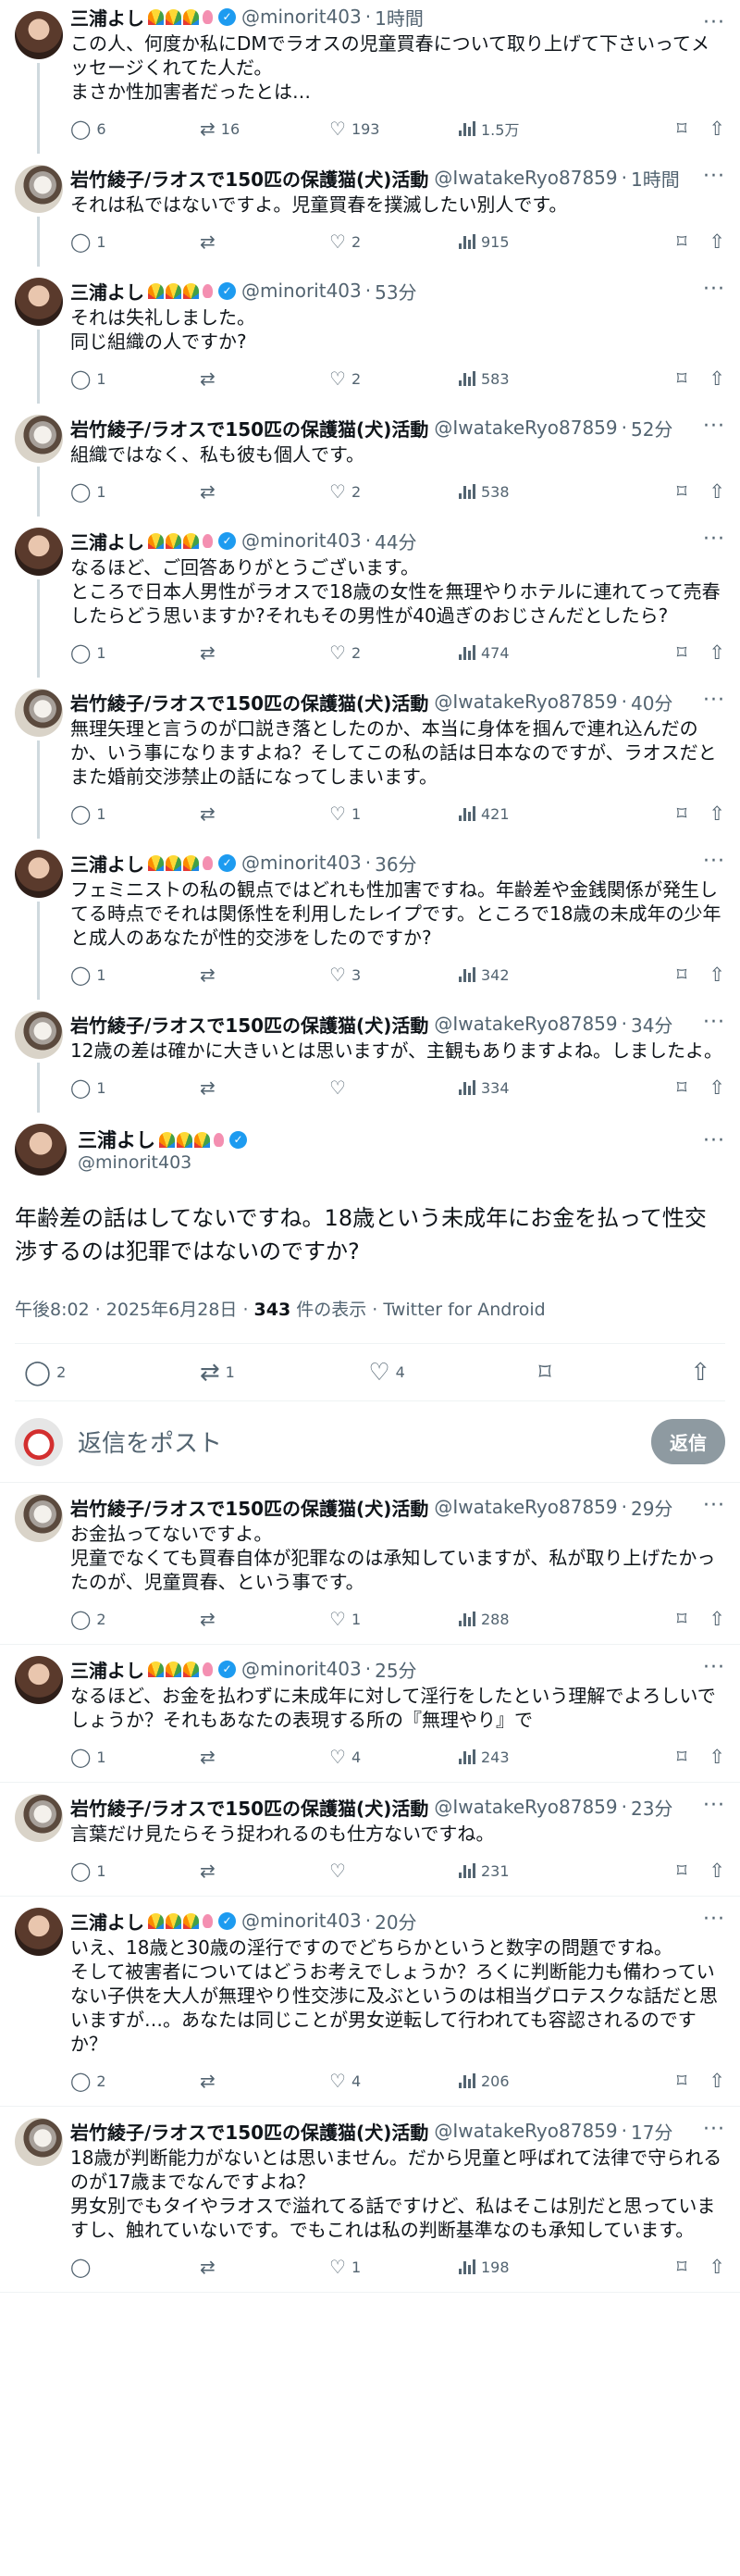 The width and height of the screenshot is (740, 2576). What do you see at coordinates (396, 541) in the screenshot?
I see `tweet-time: 44分` at bounding box center [396, 541].